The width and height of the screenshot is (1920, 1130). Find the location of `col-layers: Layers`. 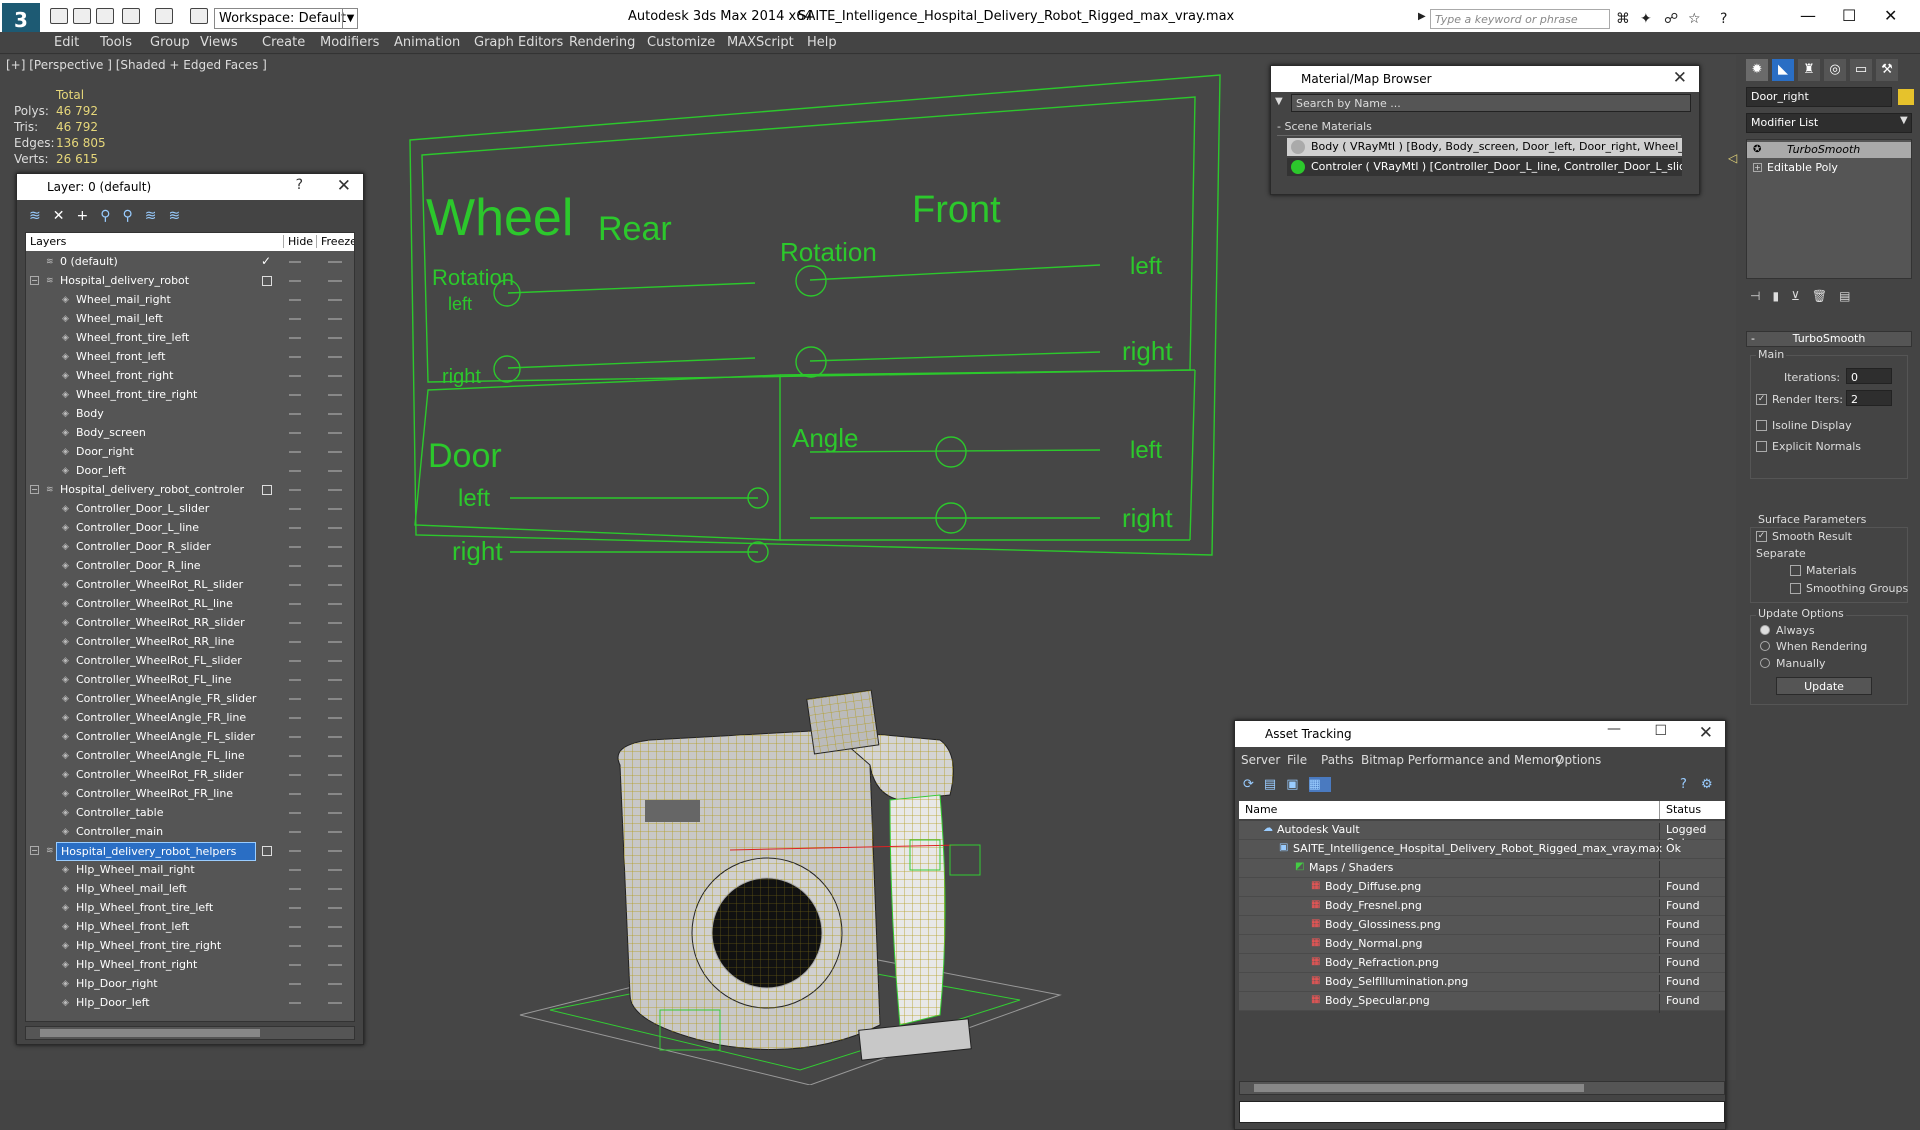

col-layers: Layers is located at coordinates (48, 241).